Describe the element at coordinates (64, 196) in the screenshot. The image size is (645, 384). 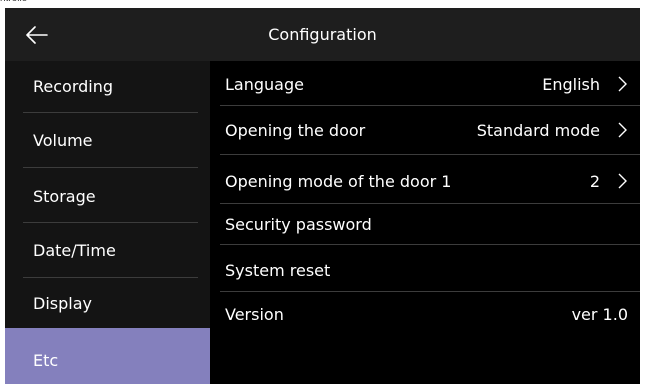
I see `sidebar-item-label: Storage` at that location.